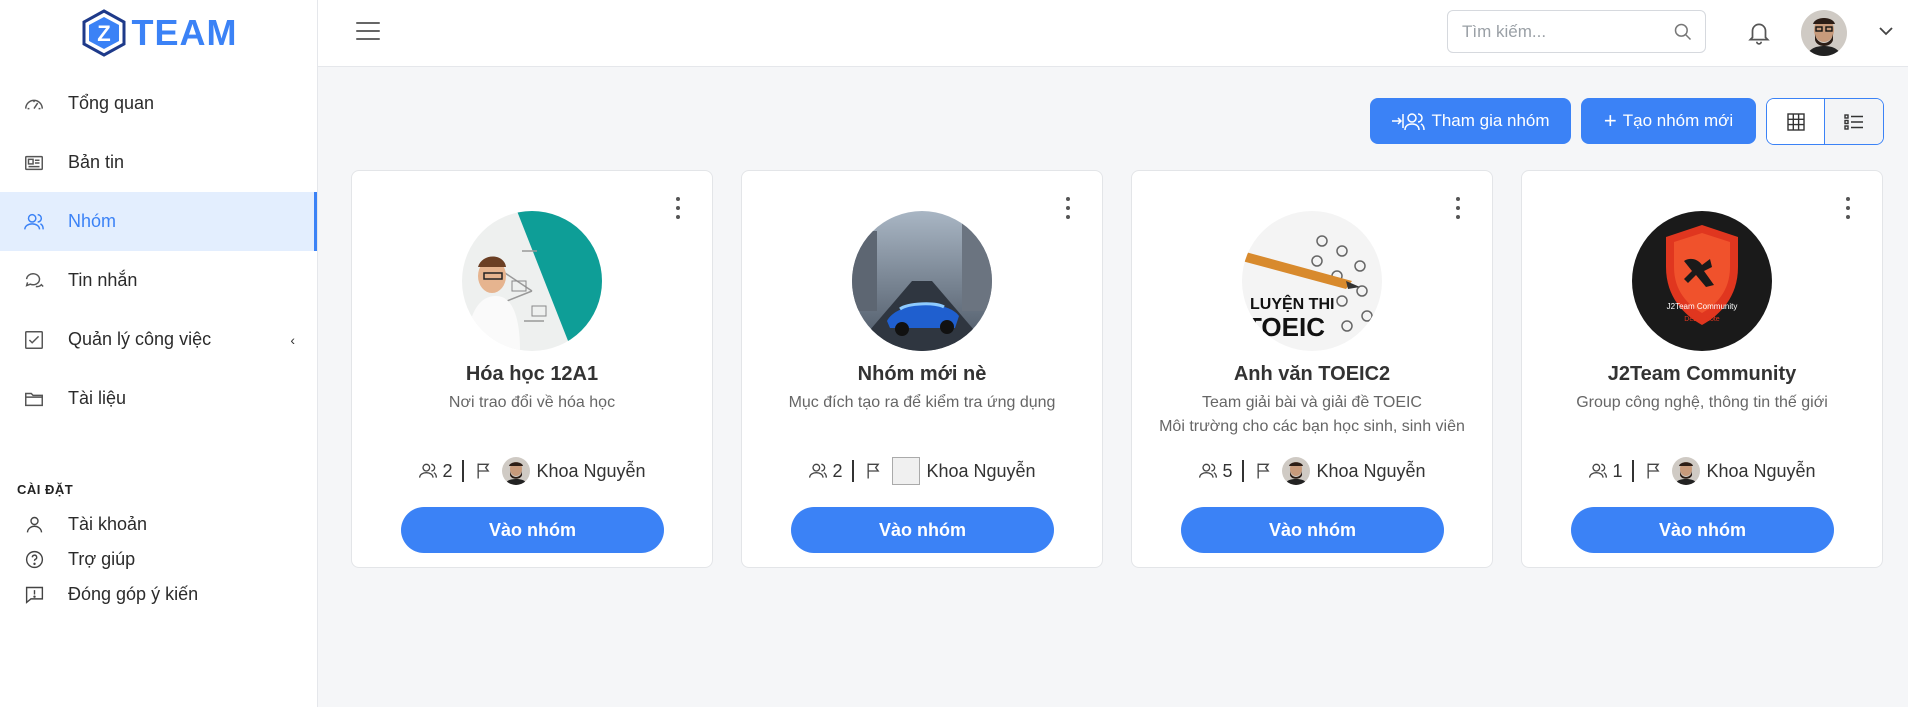  I want to click on join-group-label: Tham gia nhóm, so click(1490, 120).